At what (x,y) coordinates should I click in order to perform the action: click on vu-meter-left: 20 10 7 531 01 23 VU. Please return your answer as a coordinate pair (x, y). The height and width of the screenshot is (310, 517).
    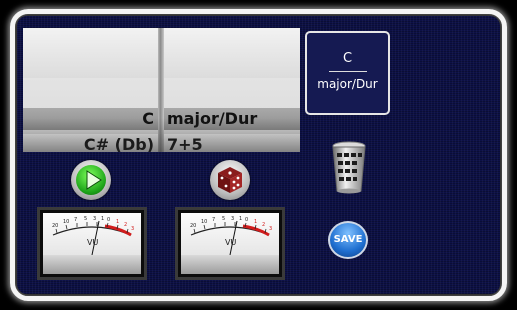
    Looking at the image, I should click on (92, 243).